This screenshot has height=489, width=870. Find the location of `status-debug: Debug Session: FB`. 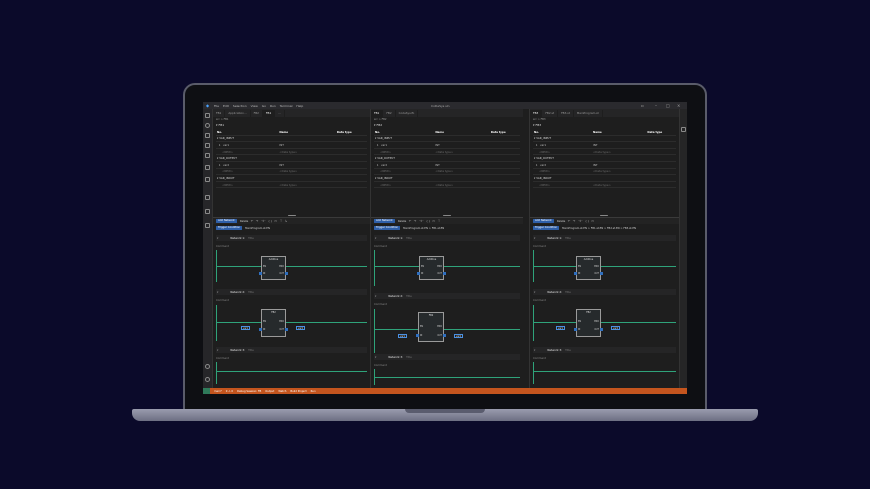

status-debug: Debug Session: FB is located at coordinates (249, 391).